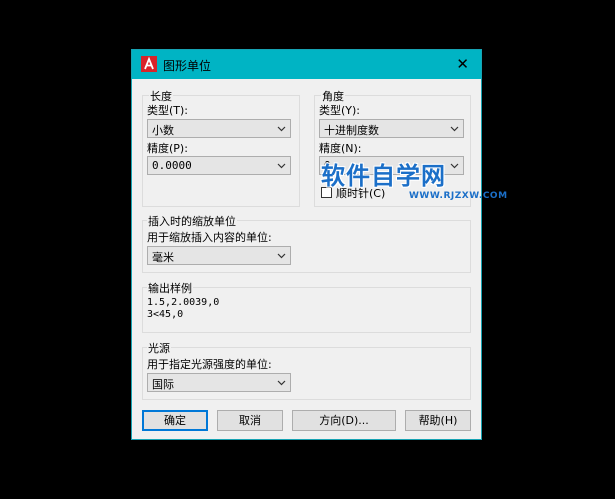 The image size is (615, 499). What do you see at coordinates (163, 384) in the screenshot?
I see `lighting-units-value: 国际` at bounding box center [163, 384].